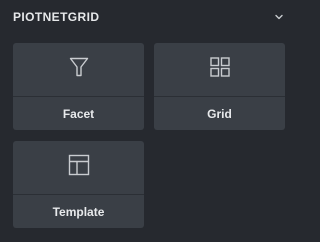  What do you see at coordinates (78, 211) in the screenshot?
I see `widget-label: Template` at bounding box center [78, 211].